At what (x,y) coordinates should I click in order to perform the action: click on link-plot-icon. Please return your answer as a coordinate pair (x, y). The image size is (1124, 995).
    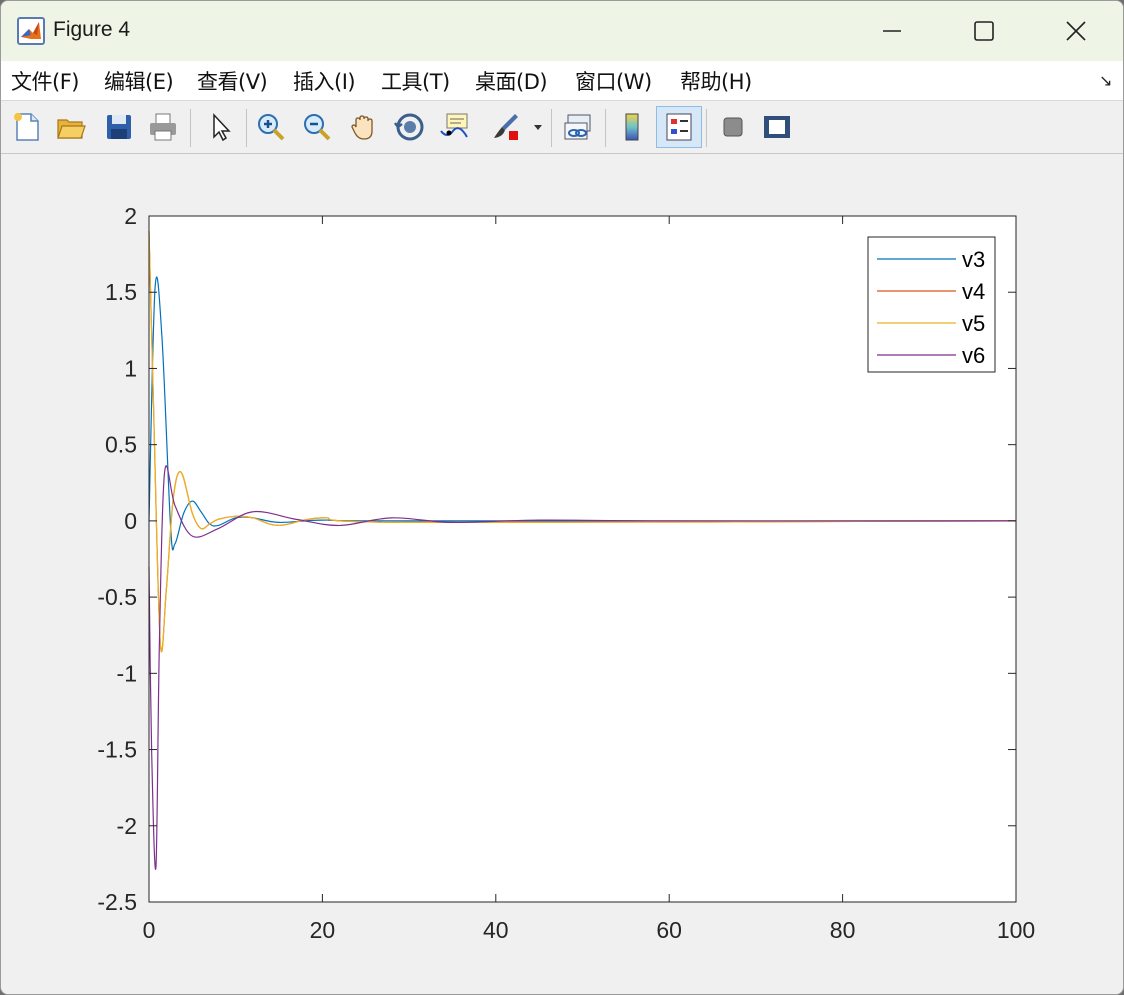
    Looking at the image, I should click on (577, 127).